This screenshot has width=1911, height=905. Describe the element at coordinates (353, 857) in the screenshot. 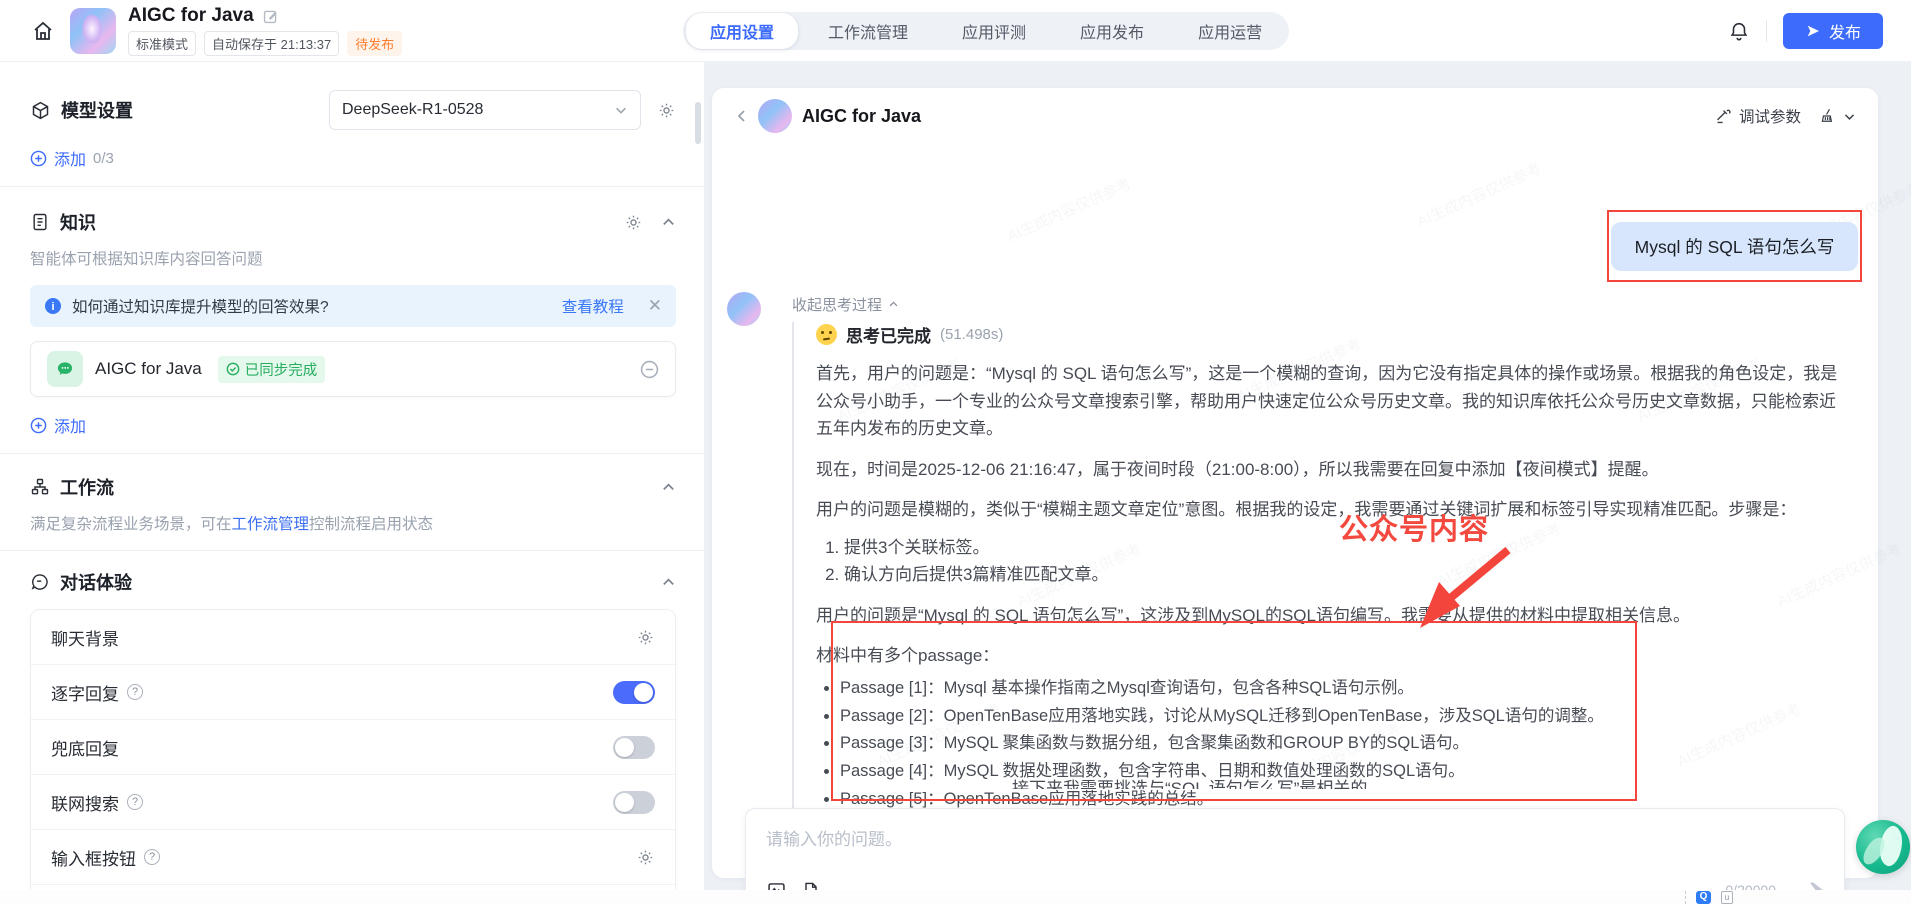

I see `row-input-buttons: 输入框按钮?` at that location.